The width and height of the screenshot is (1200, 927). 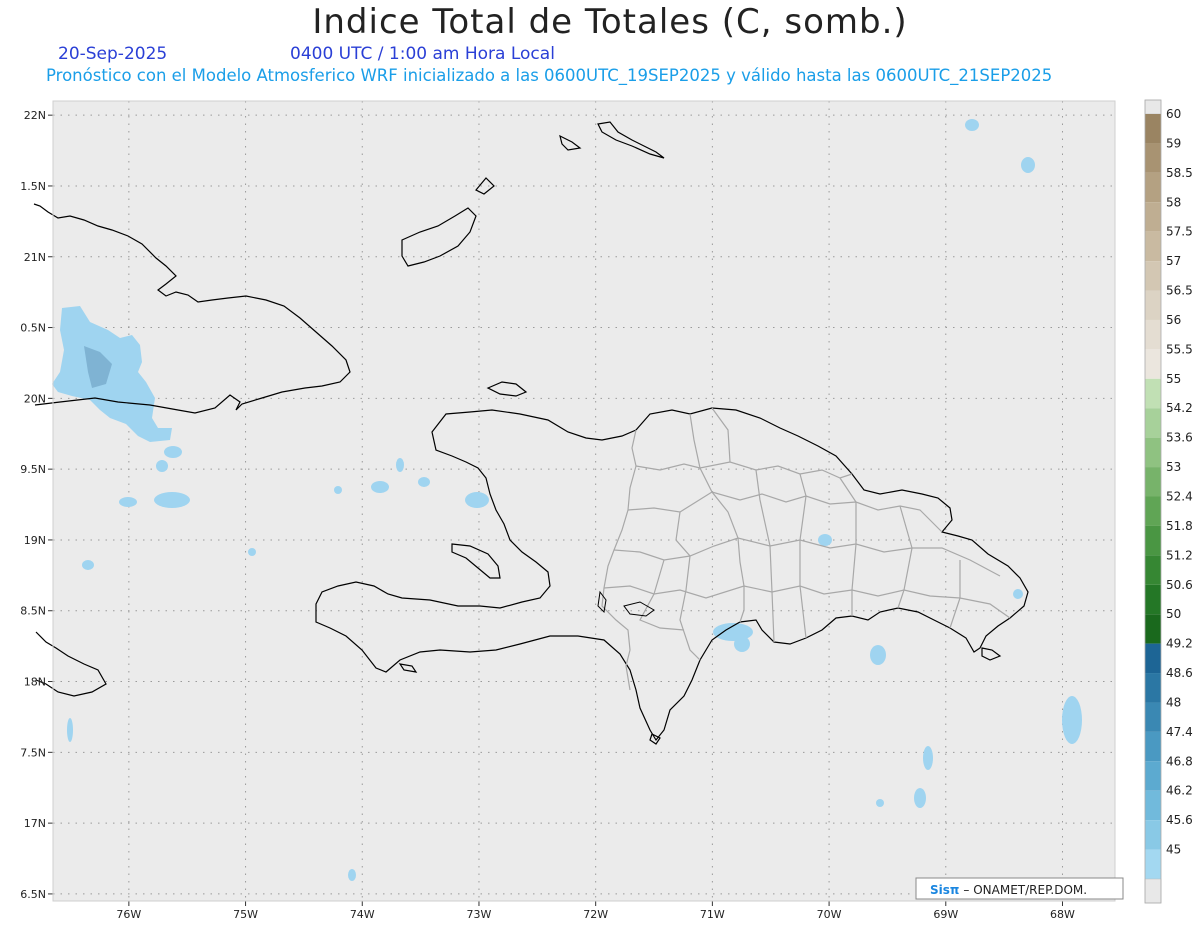 I want to click on colorbar-label: 45, so click(x=1173, y=850).